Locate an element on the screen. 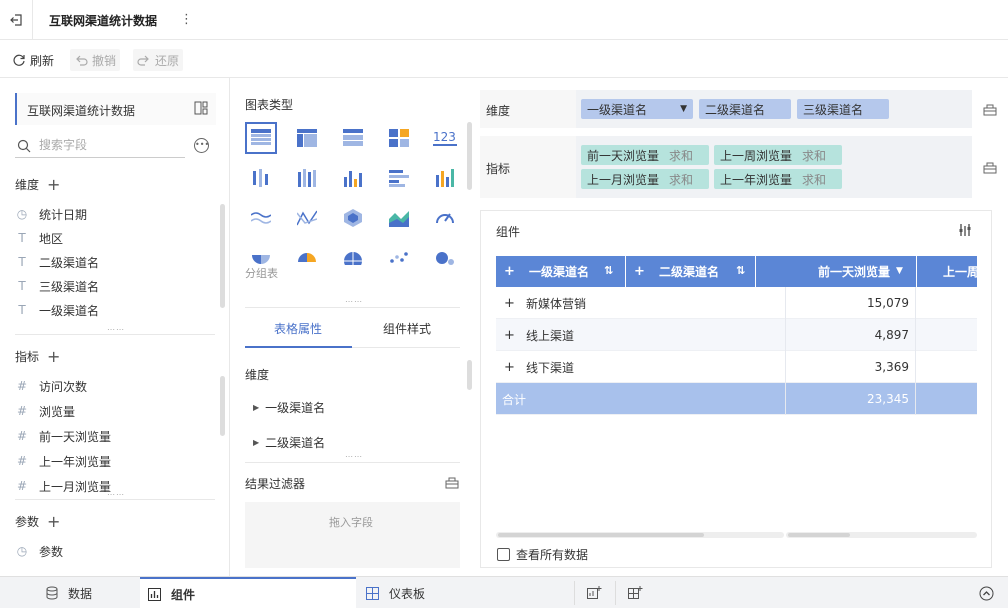 Image resolution: width=1008 pixels, height=609 pixels. exit-icon is located at coordinates (16, 20).